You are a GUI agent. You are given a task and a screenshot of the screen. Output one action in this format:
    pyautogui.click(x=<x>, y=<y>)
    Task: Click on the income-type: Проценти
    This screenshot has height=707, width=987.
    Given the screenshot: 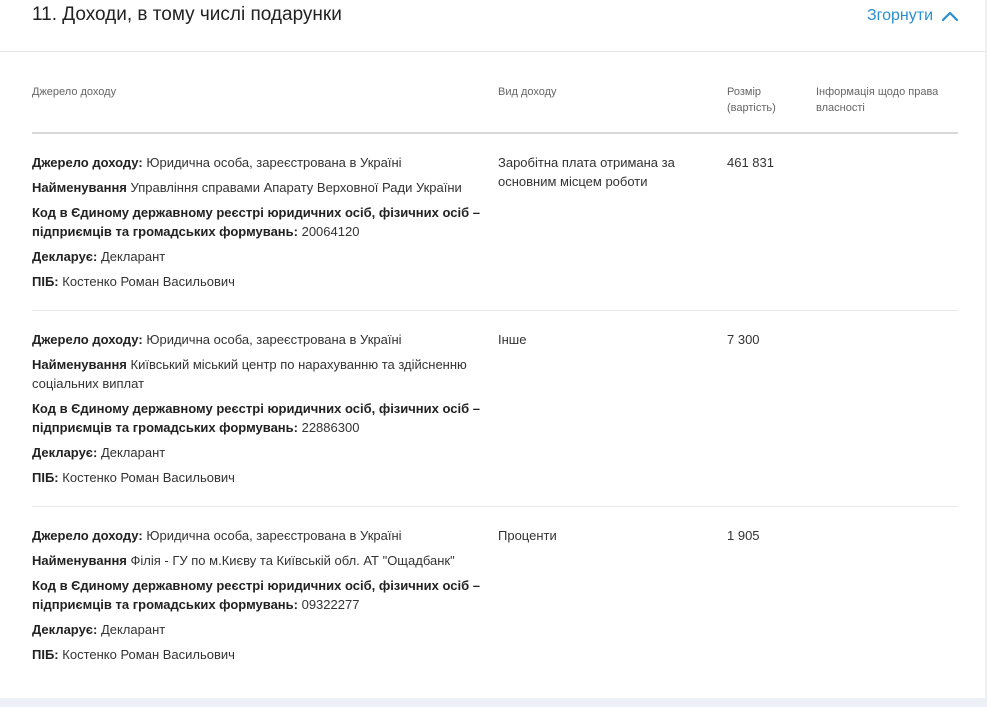 What is the action you would take?
    pyautogui.click(x=527, y=535)
    